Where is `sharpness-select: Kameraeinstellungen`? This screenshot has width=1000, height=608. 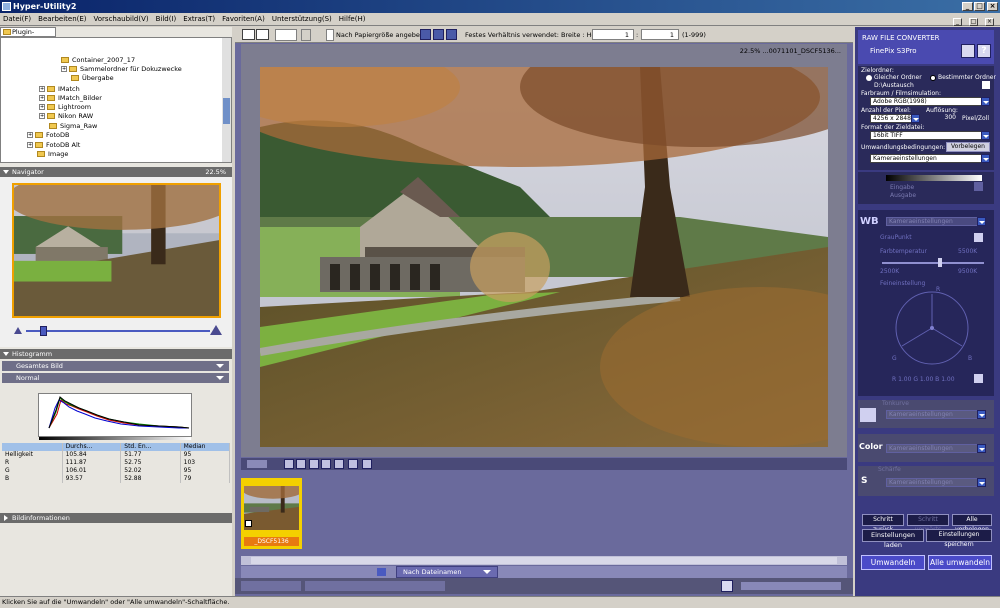
sharpness-select: Kameraeinstellungen is located at coordinates (936, 482).